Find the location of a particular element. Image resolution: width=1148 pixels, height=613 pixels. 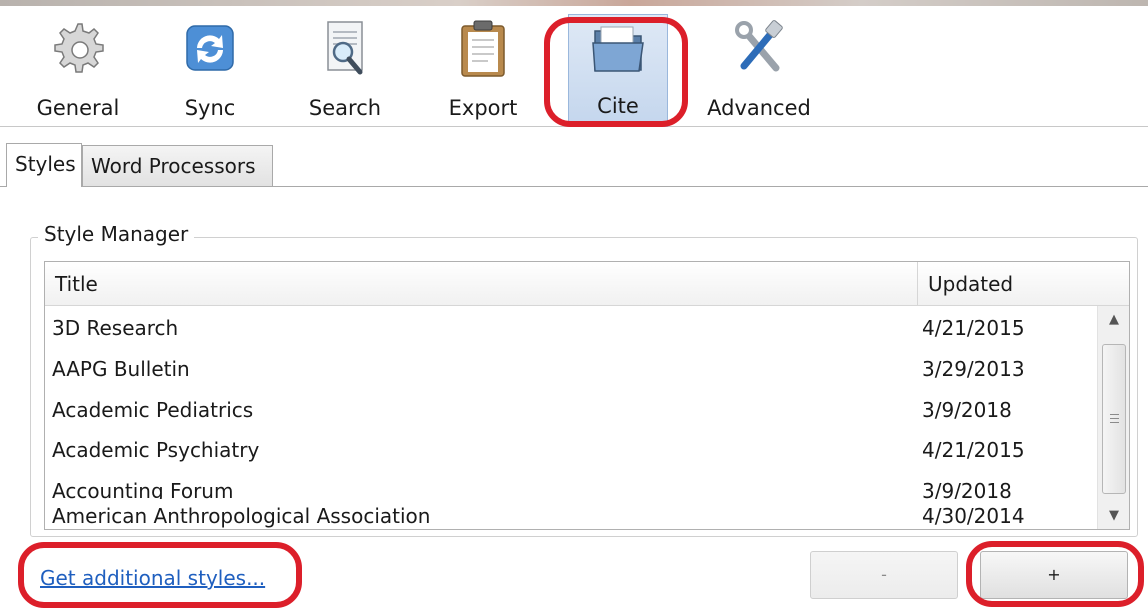

style-manager-title: Style Manager is located at coordinates (116, 234).